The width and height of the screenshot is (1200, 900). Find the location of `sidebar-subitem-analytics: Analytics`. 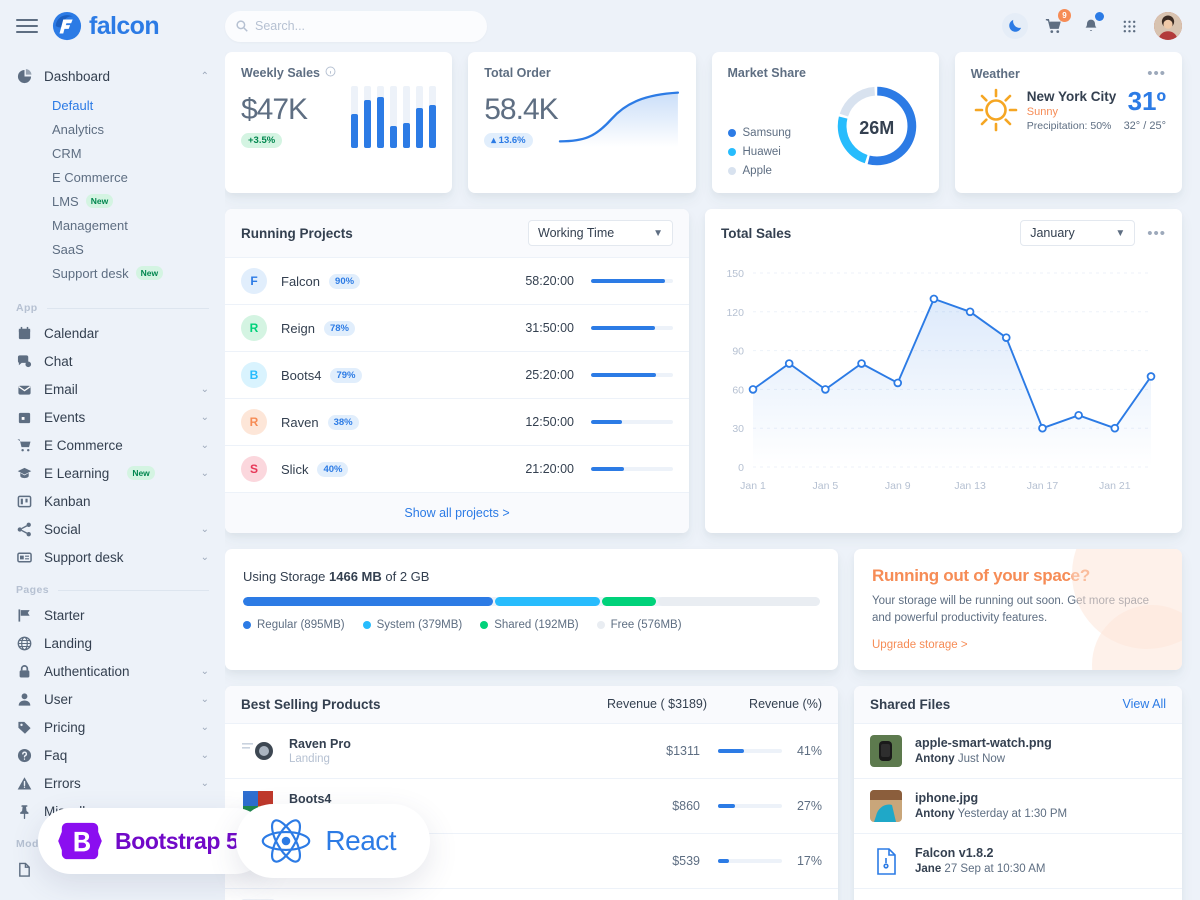

sidebar-subitem-analytics: Analytics is located at coordinates (112, 129).